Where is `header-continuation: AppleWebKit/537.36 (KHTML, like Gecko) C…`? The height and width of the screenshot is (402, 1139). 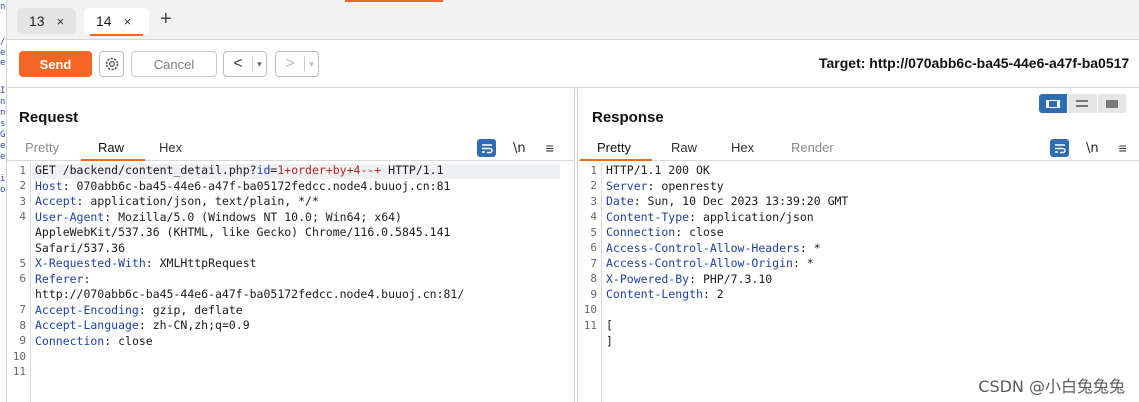 header-continuation: AppleWebKit/537.36 (KHTML, like Gecko) C… is located at coordinates (243, 232).